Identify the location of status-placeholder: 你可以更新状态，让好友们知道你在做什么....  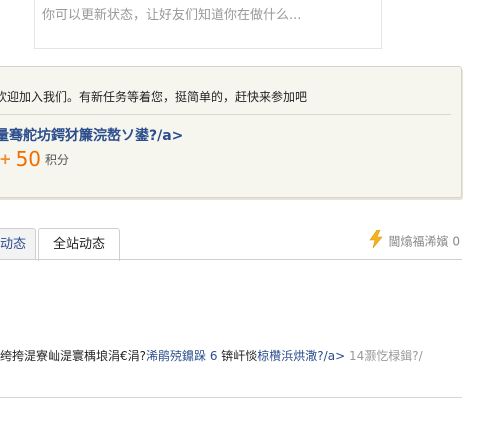
(172, 15).